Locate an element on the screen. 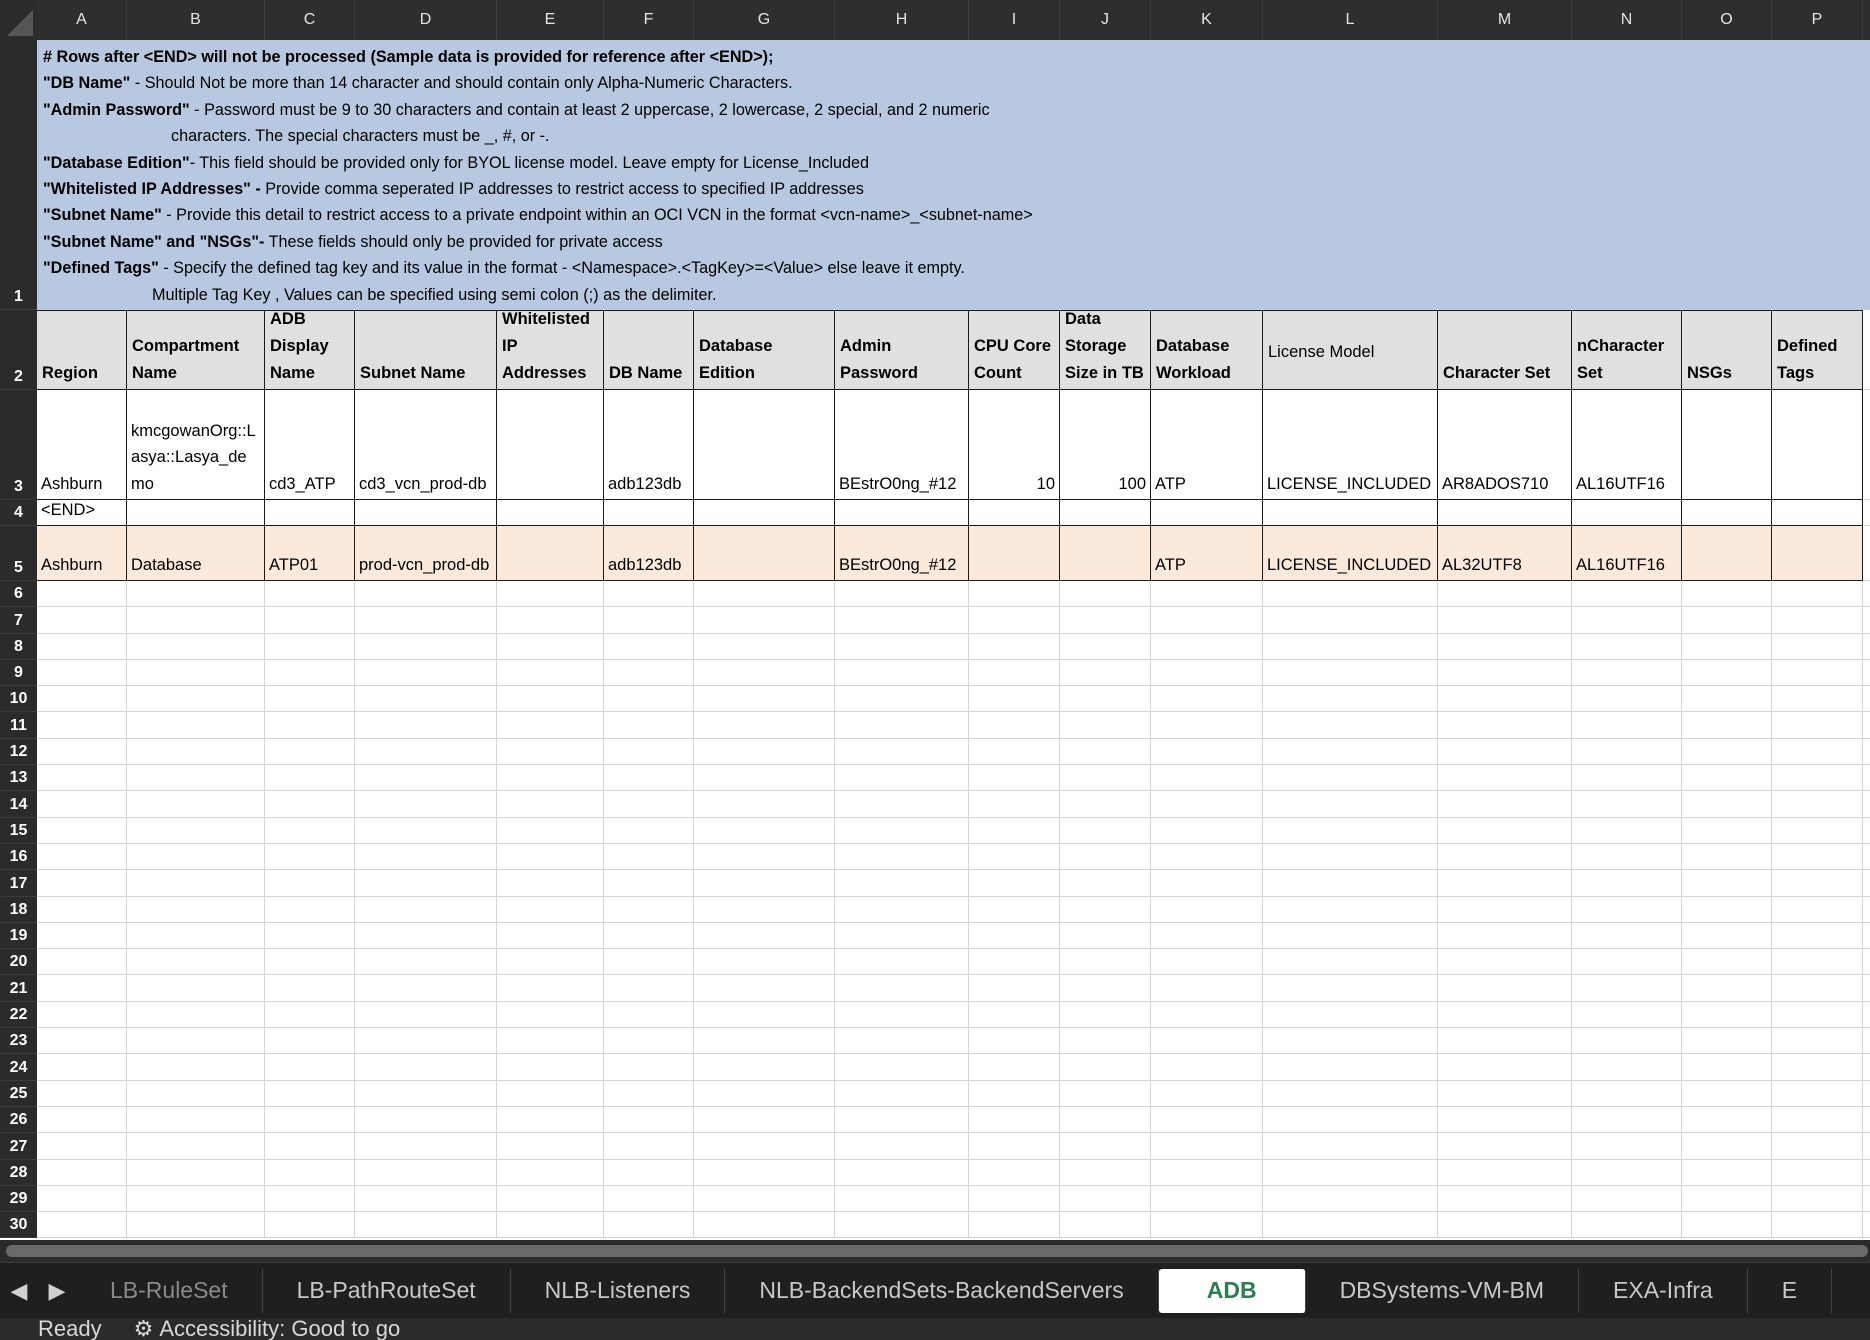  sheet-tab: LB-PathRouteSet is located at coordinates (387, 1290).